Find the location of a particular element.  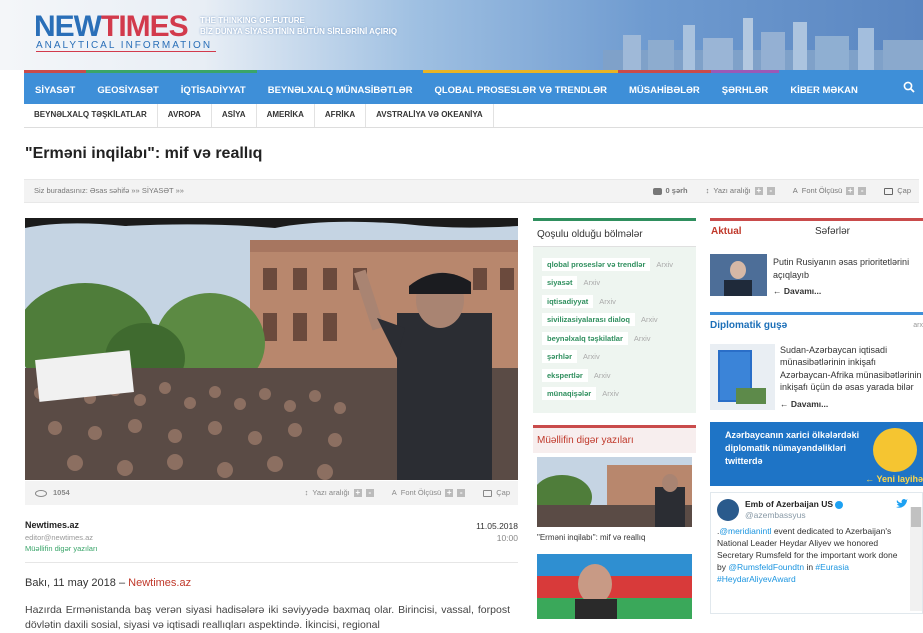

section-tag: beynəlxalq təşkilatlar is located at coordinates (585, 338).